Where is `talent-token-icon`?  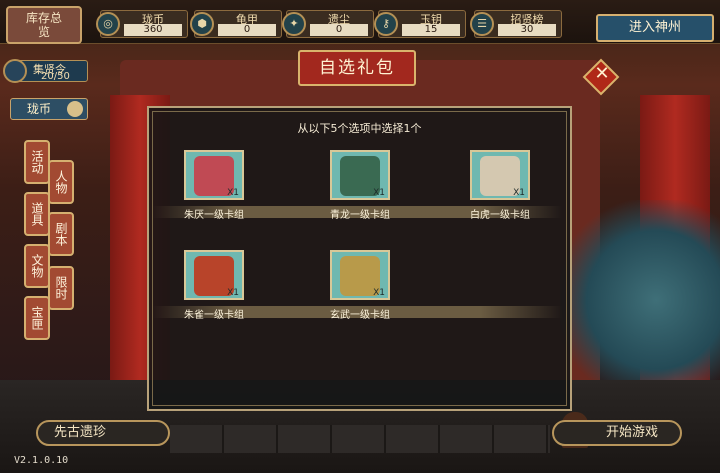
talent-token-icon is located at coordinates (15, 71).